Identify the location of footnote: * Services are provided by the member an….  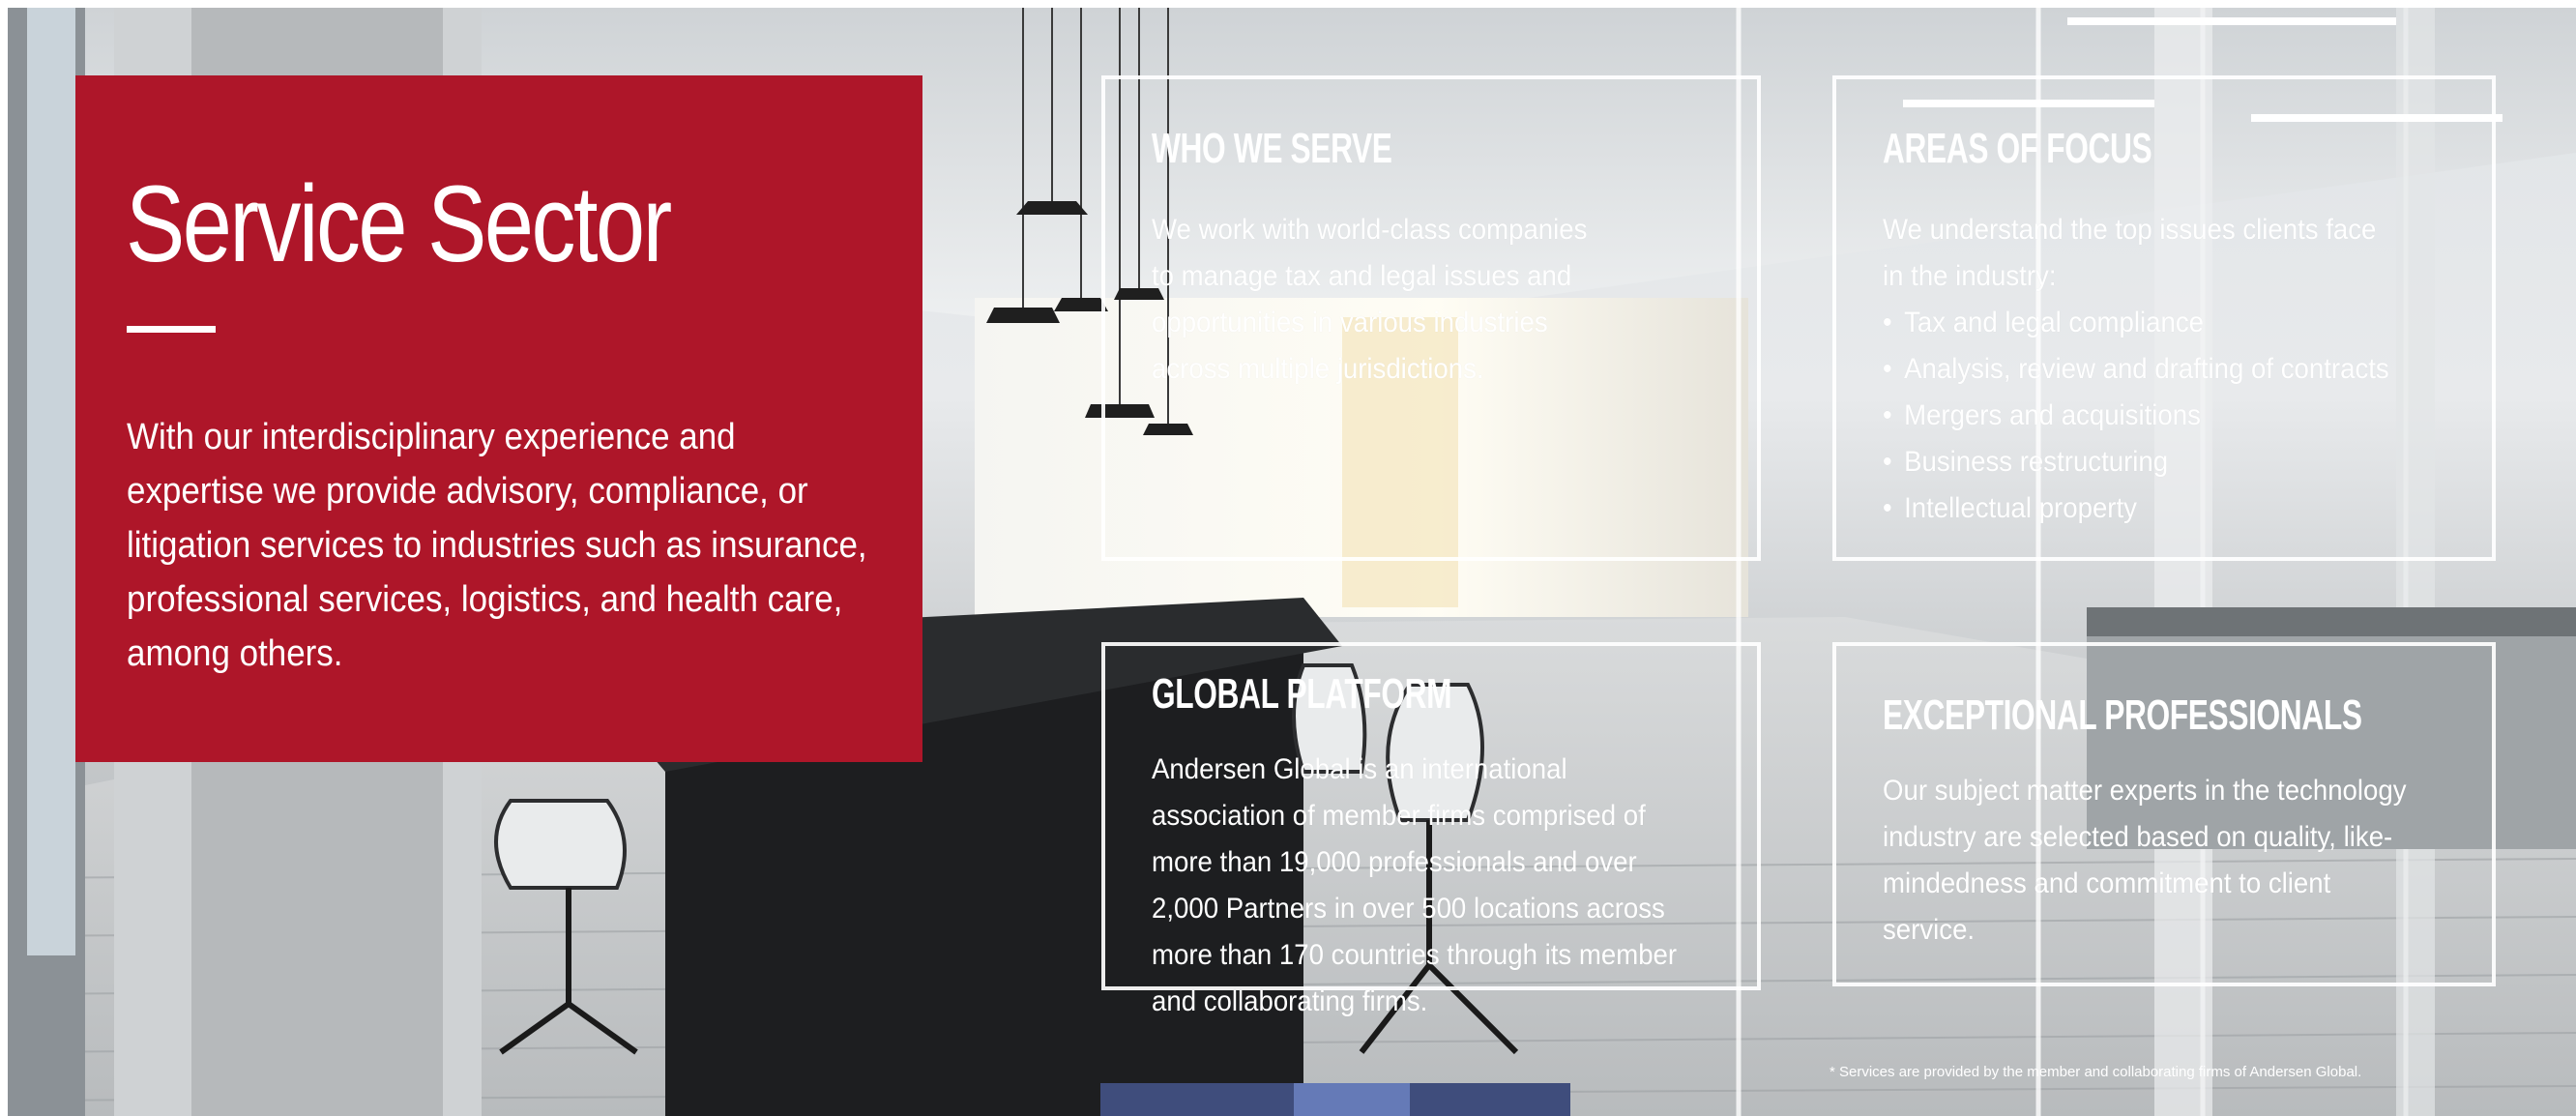
(2096, 1072).